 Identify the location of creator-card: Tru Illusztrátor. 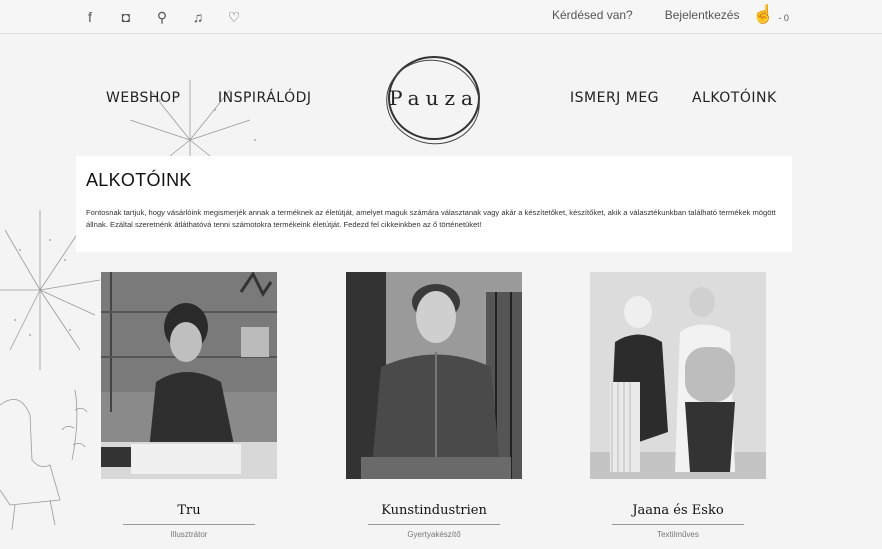
(189, 405).